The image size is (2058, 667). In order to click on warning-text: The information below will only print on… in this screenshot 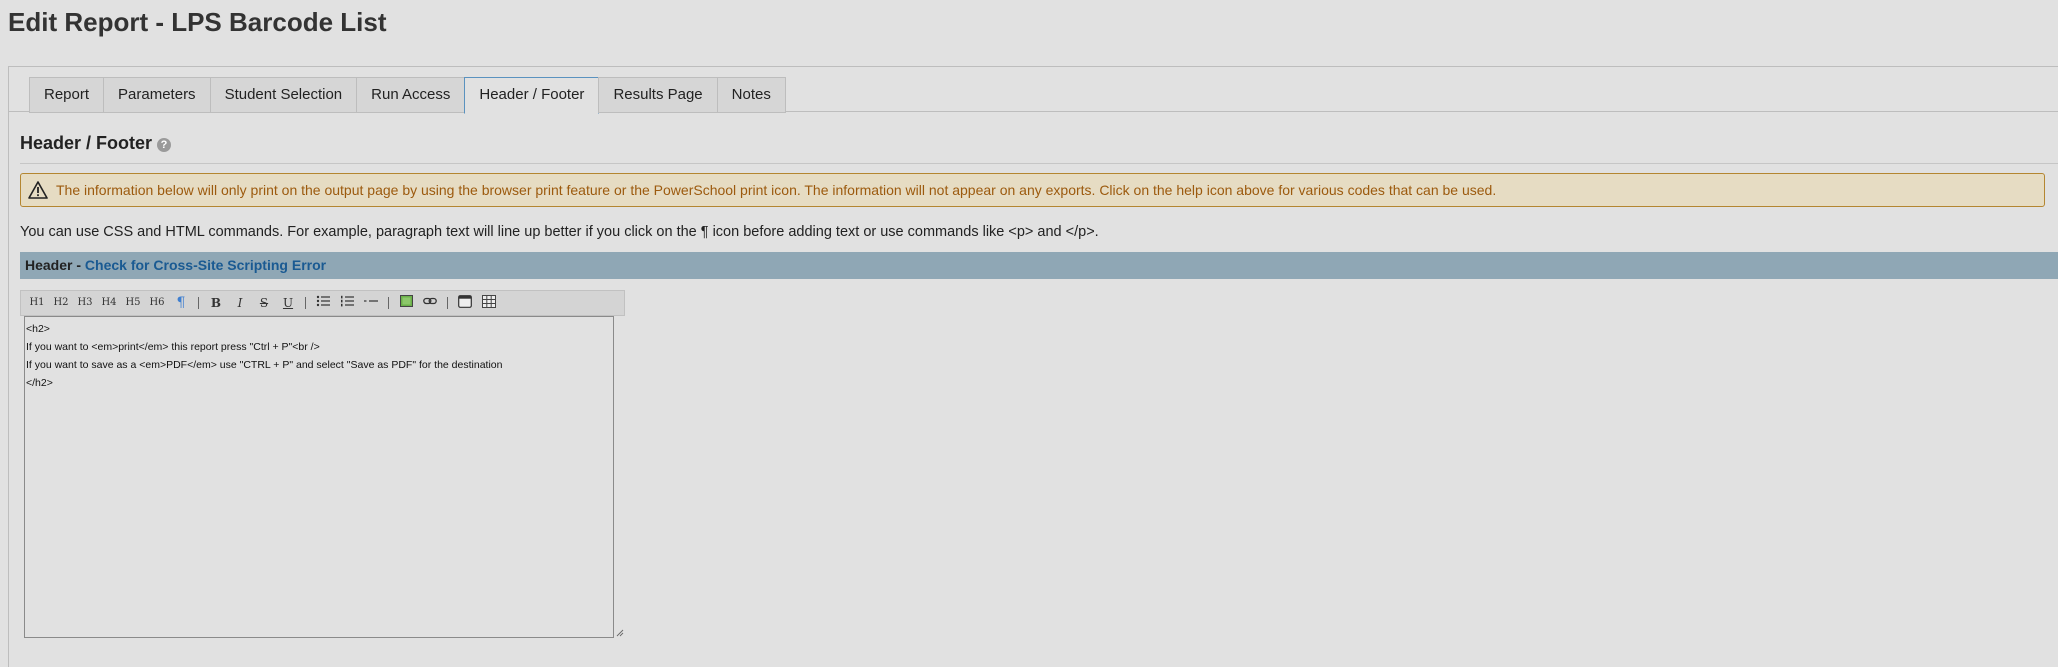, I will do `click(776, 190)`.